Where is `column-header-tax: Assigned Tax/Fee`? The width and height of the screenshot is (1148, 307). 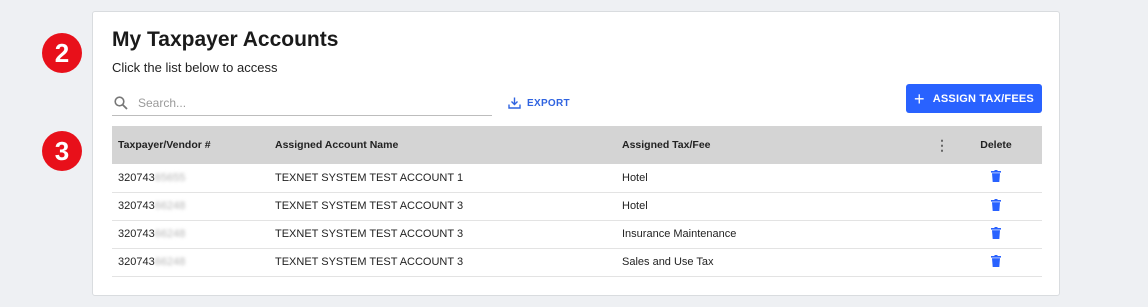
column-header-tax: Assigned Tax/Fee is located at coordinates (775, 145).